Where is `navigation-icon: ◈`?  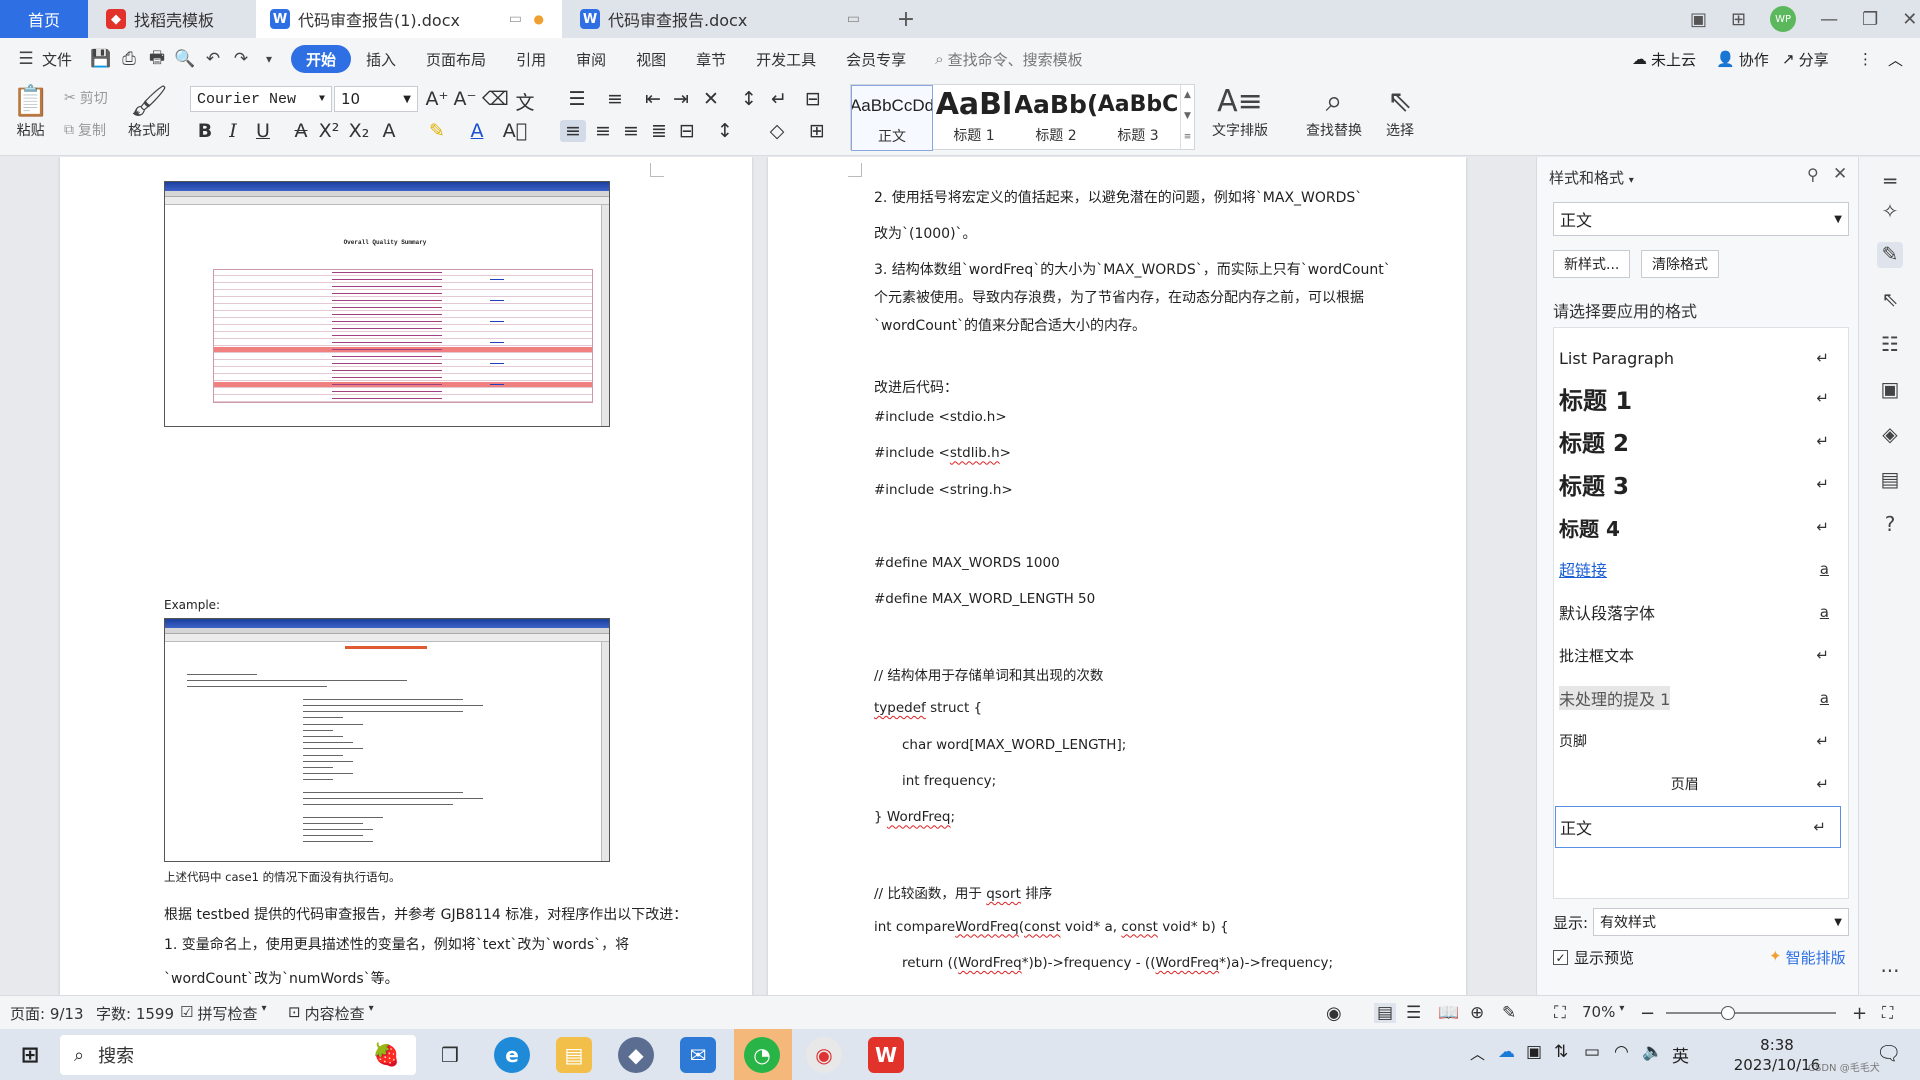 navigation-icon: ◈ is located at coordinates (1890, 435).